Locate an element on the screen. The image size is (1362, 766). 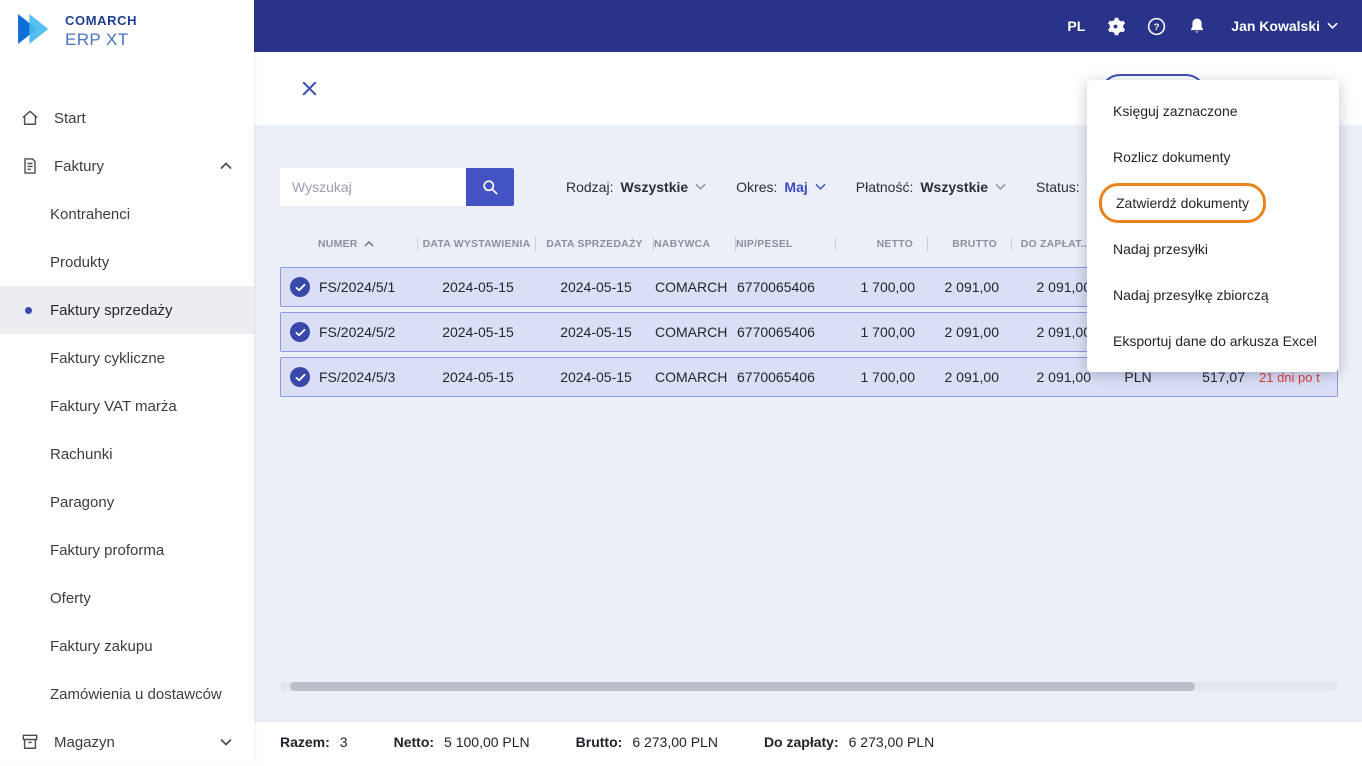
cell-data-wystawienia: 2024-05-15 is located at coordinates (478, 287).